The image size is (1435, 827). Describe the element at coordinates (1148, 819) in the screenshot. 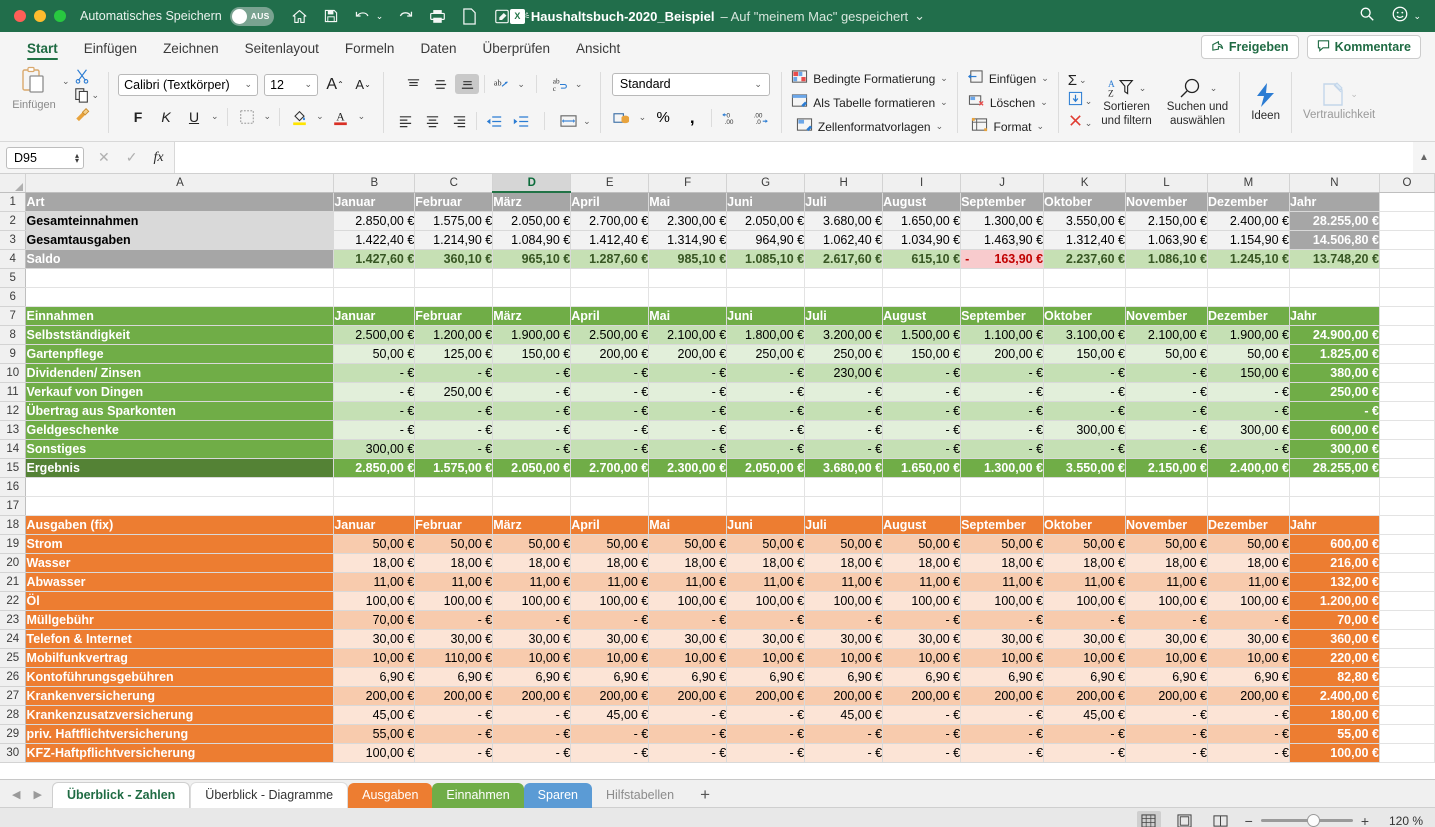

I see `normal-view-icon` at that location.